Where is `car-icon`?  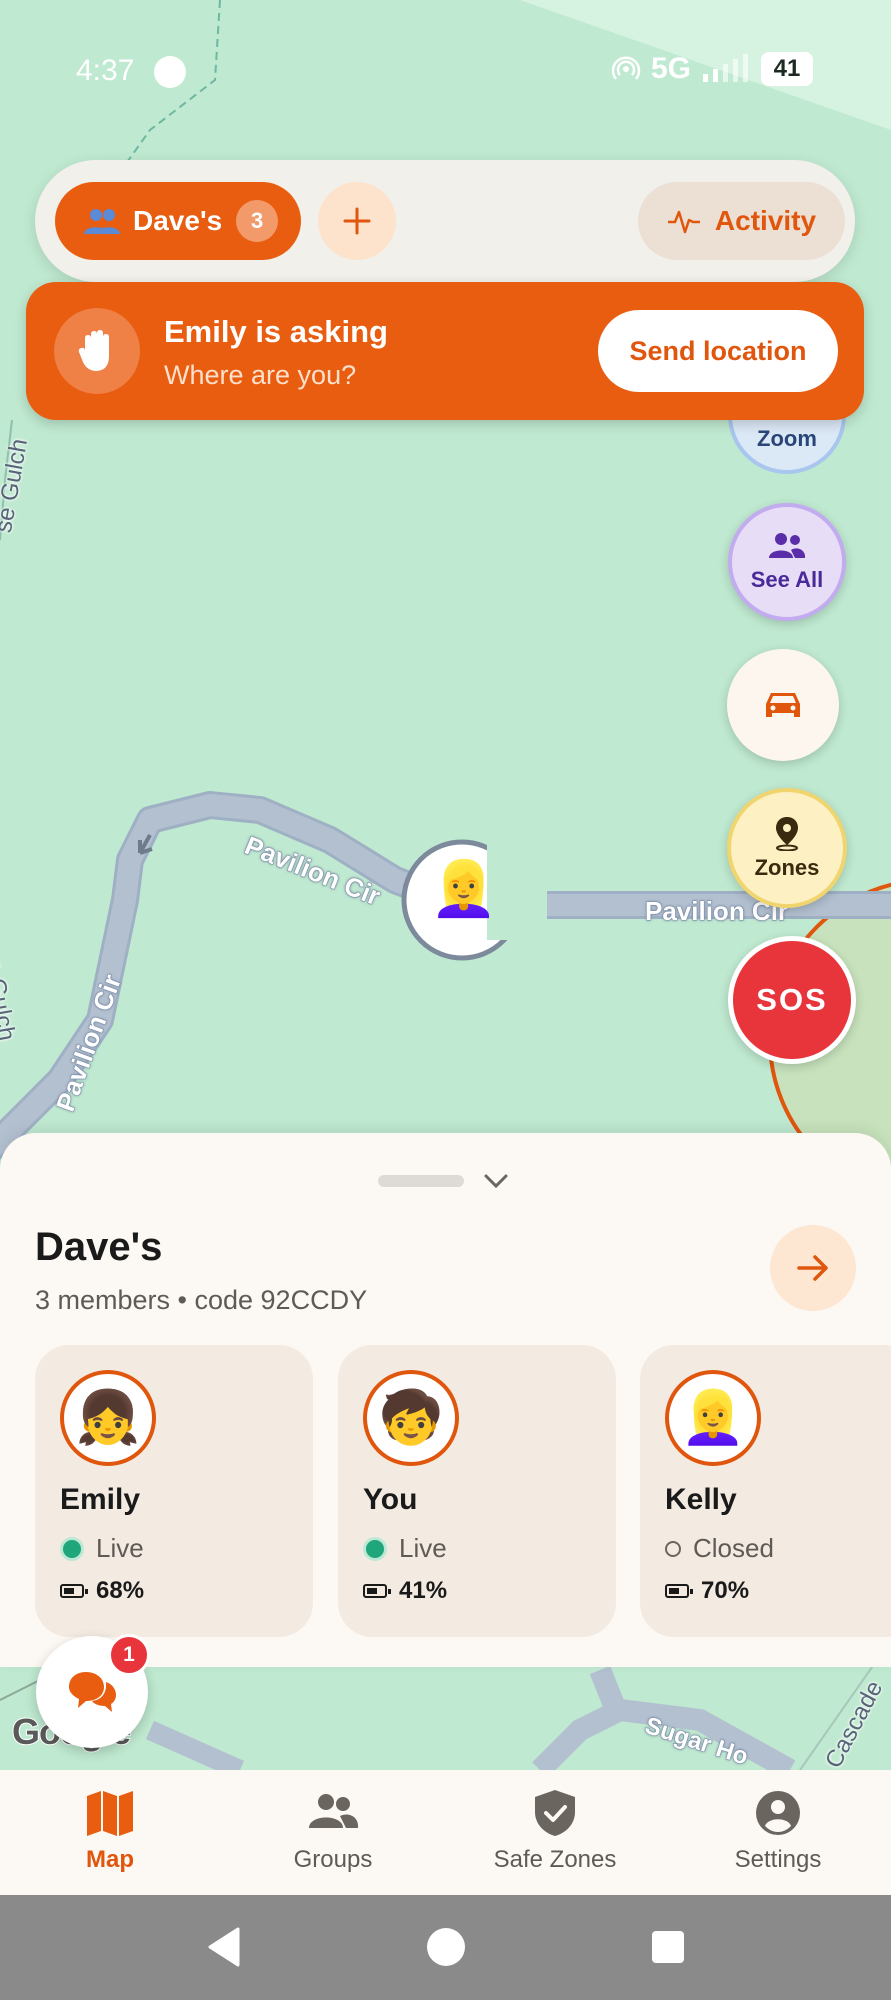
car-icon is located at coordinates (783, 705).